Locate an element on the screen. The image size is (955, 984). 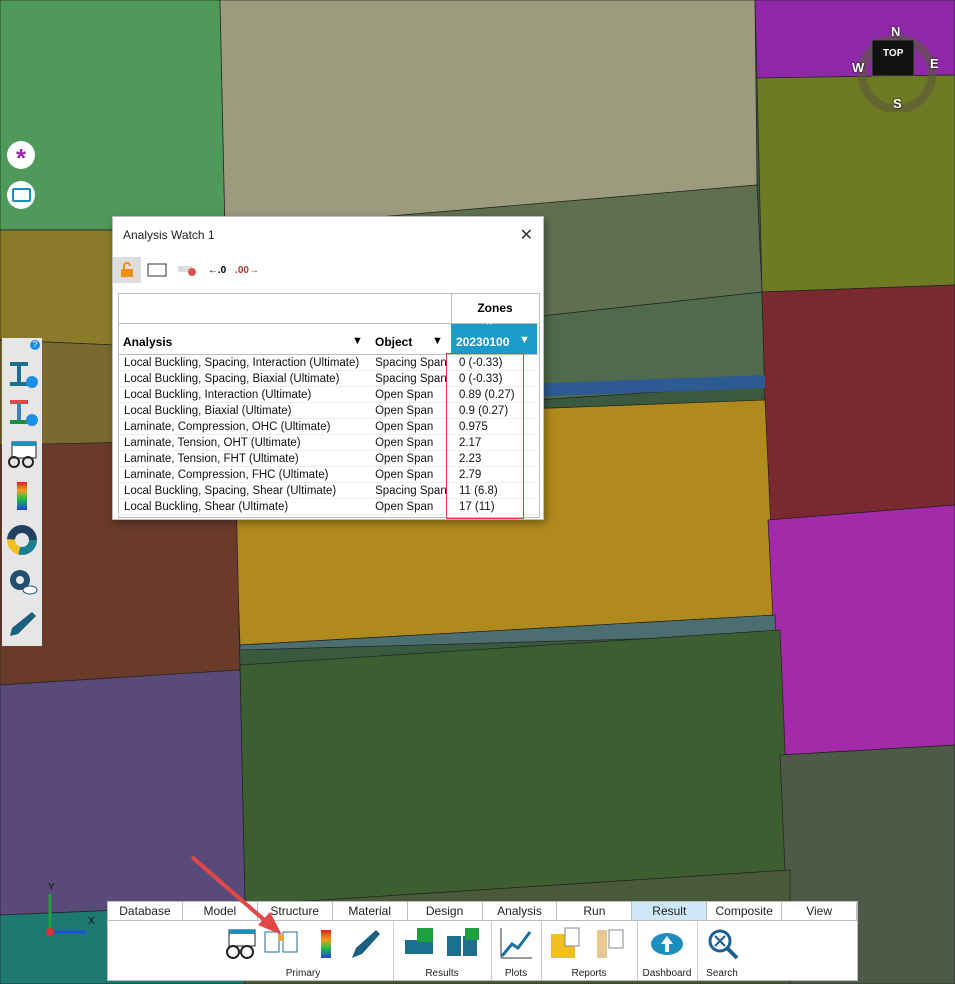
plots-group-label: Plots is located at coordinates (516, 973).